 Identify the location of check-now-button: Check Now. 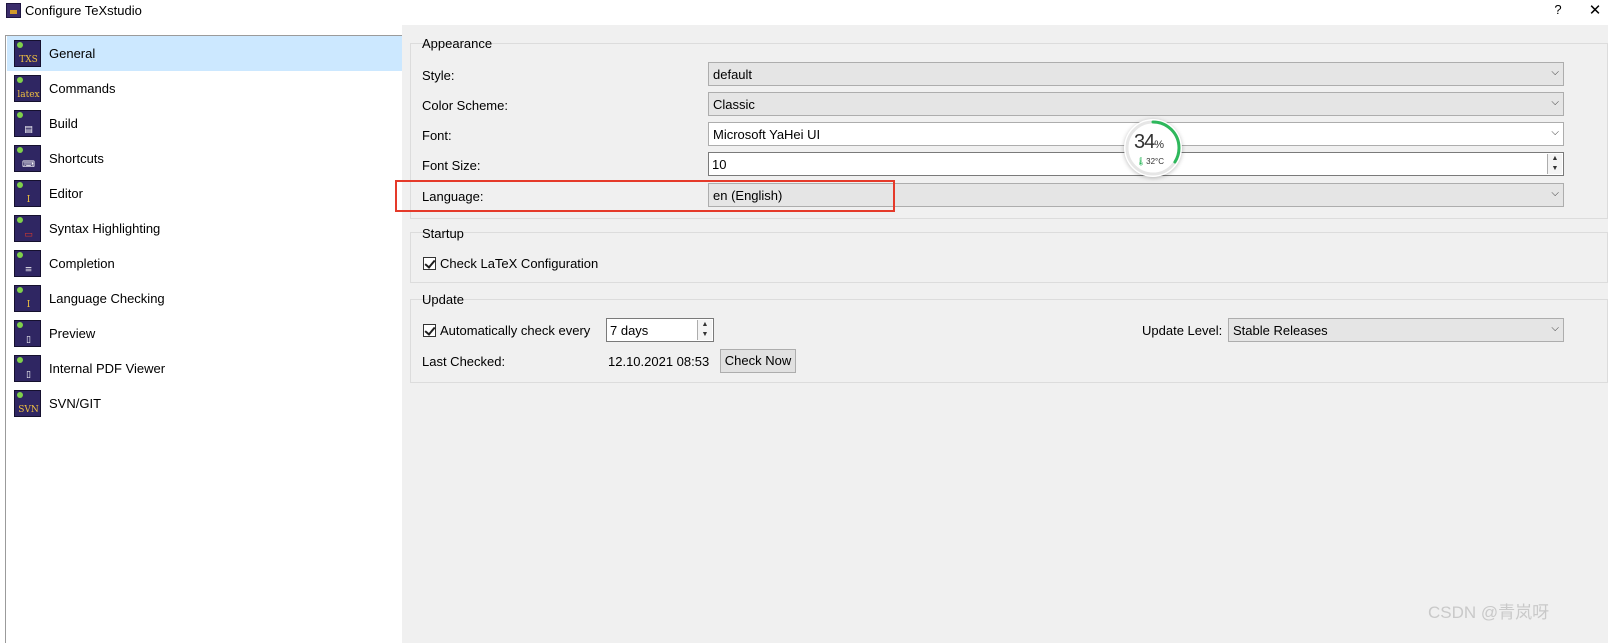
(758, 361).